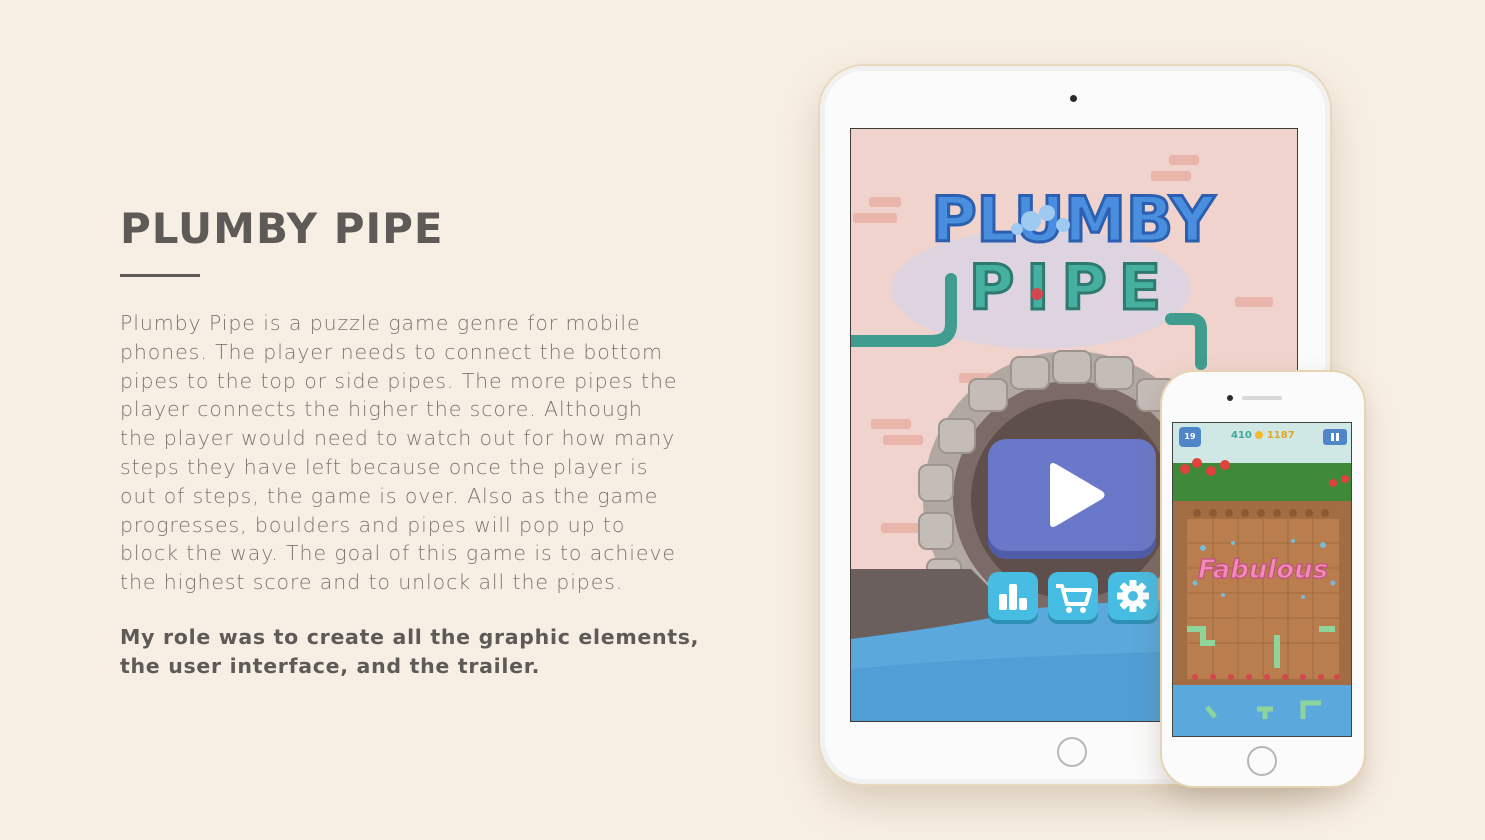 The width and height of the screenshot is (1485, 840). Describe the element at coordinates (330, 665) in the screenshot. I see `role-line: the user interface, and the trailer.` at that location.